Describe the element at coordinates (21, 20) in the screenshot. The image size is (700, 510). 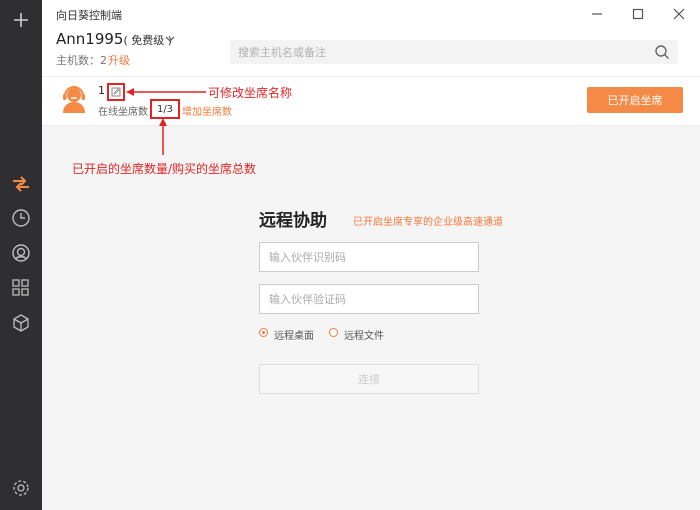
I see `plus-icon` at that location.